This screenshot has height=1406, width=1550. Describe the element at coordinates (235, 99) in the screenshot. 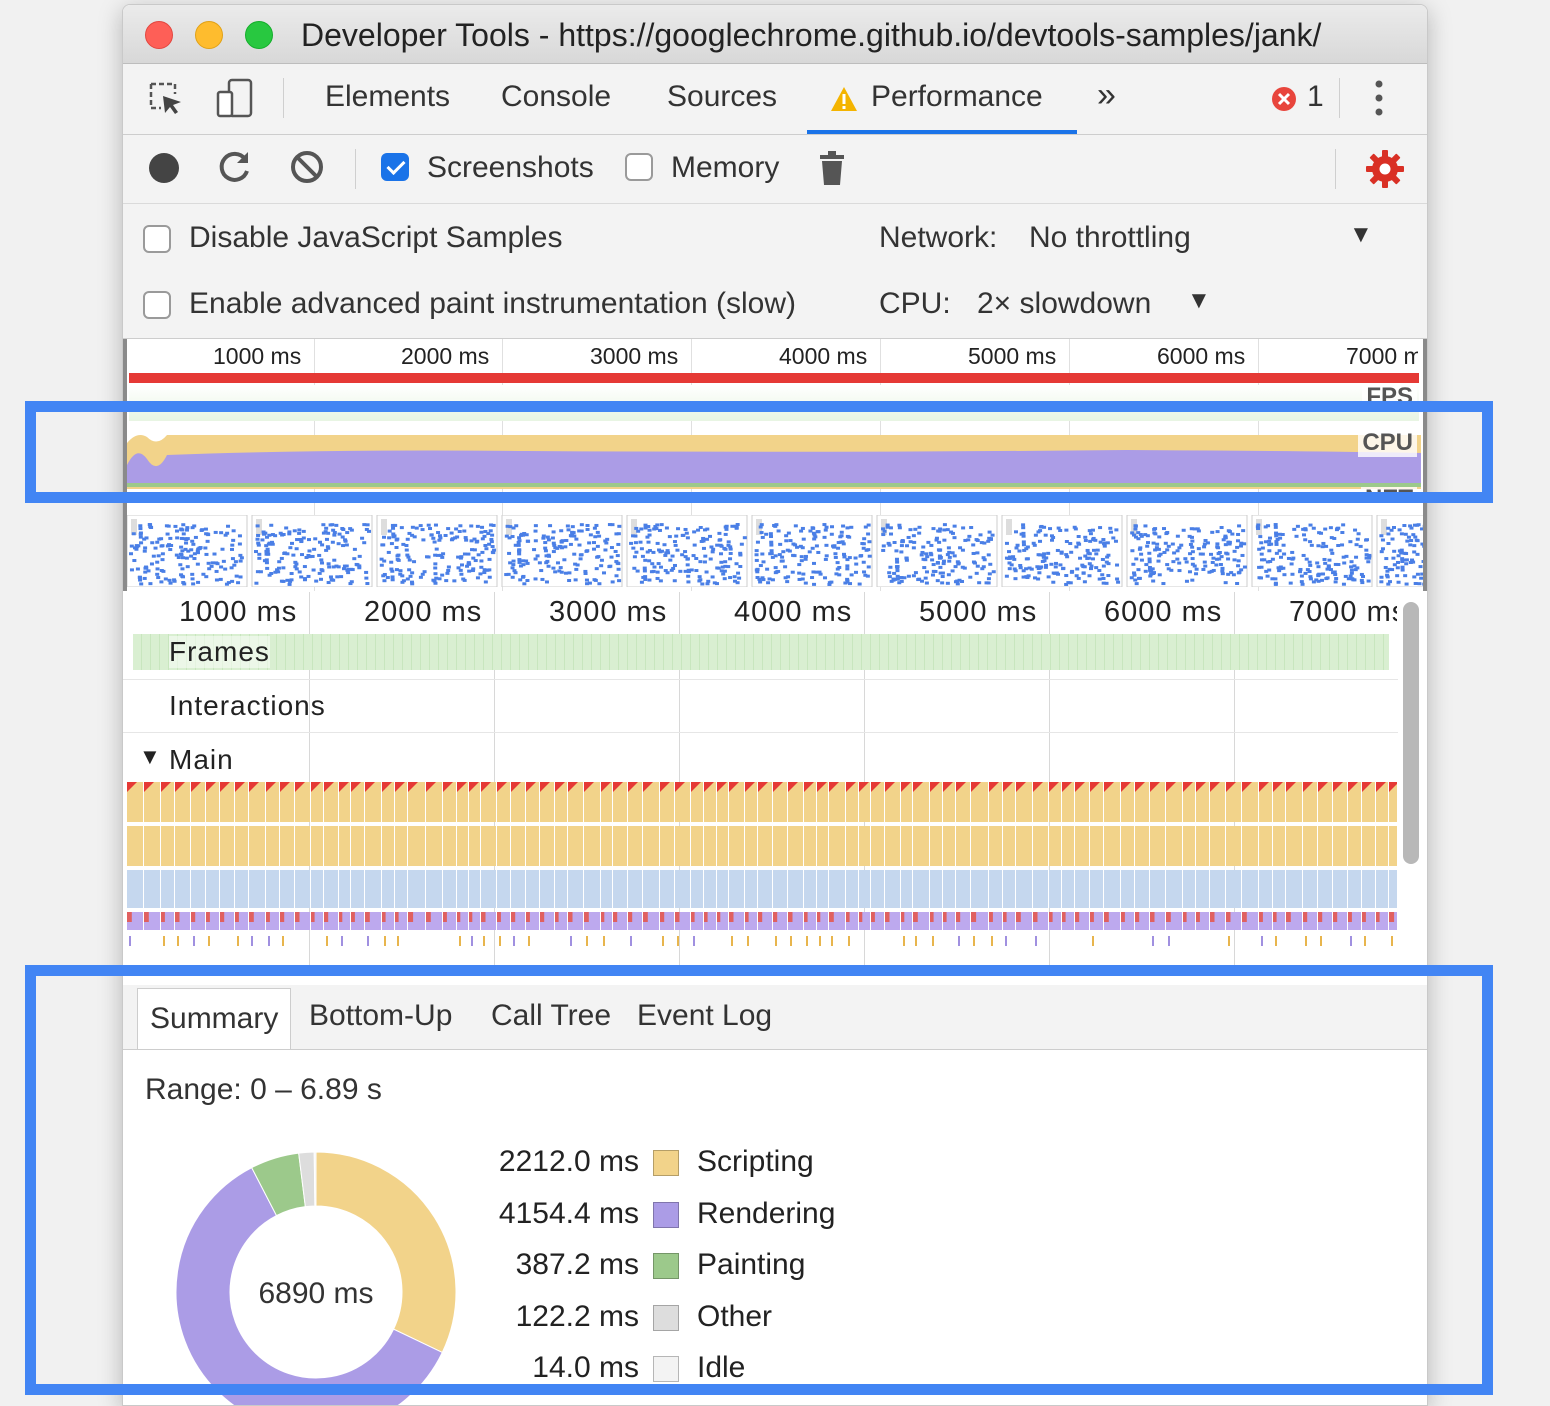

I see `device-toolbar-icon` at that location.